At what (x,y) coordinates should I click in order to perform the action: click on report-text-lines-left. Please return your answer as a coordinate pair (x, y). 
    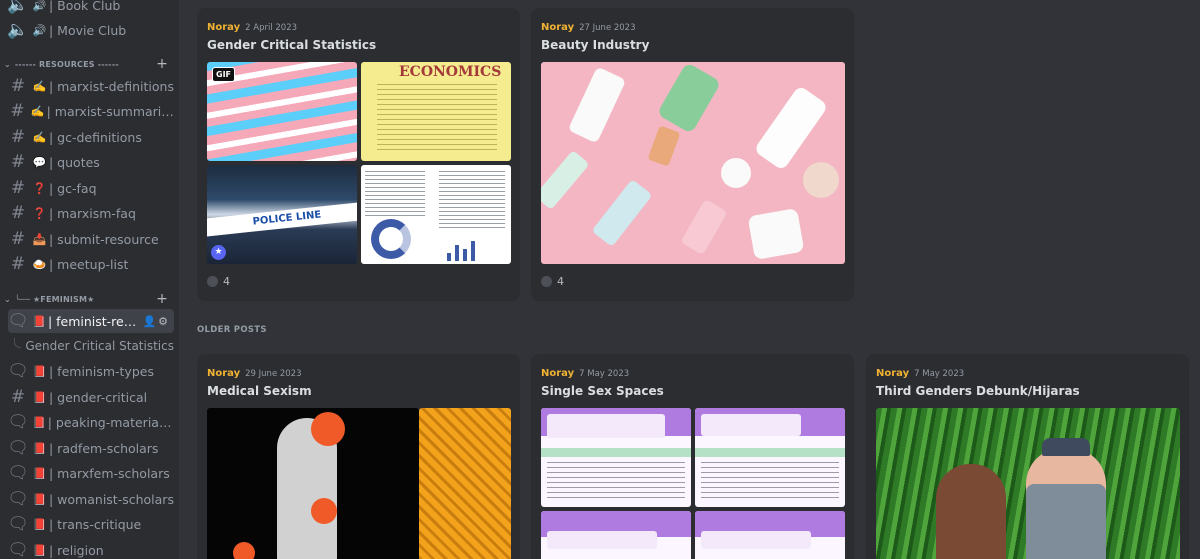
    Looking at the image, I should click on (395, 193).